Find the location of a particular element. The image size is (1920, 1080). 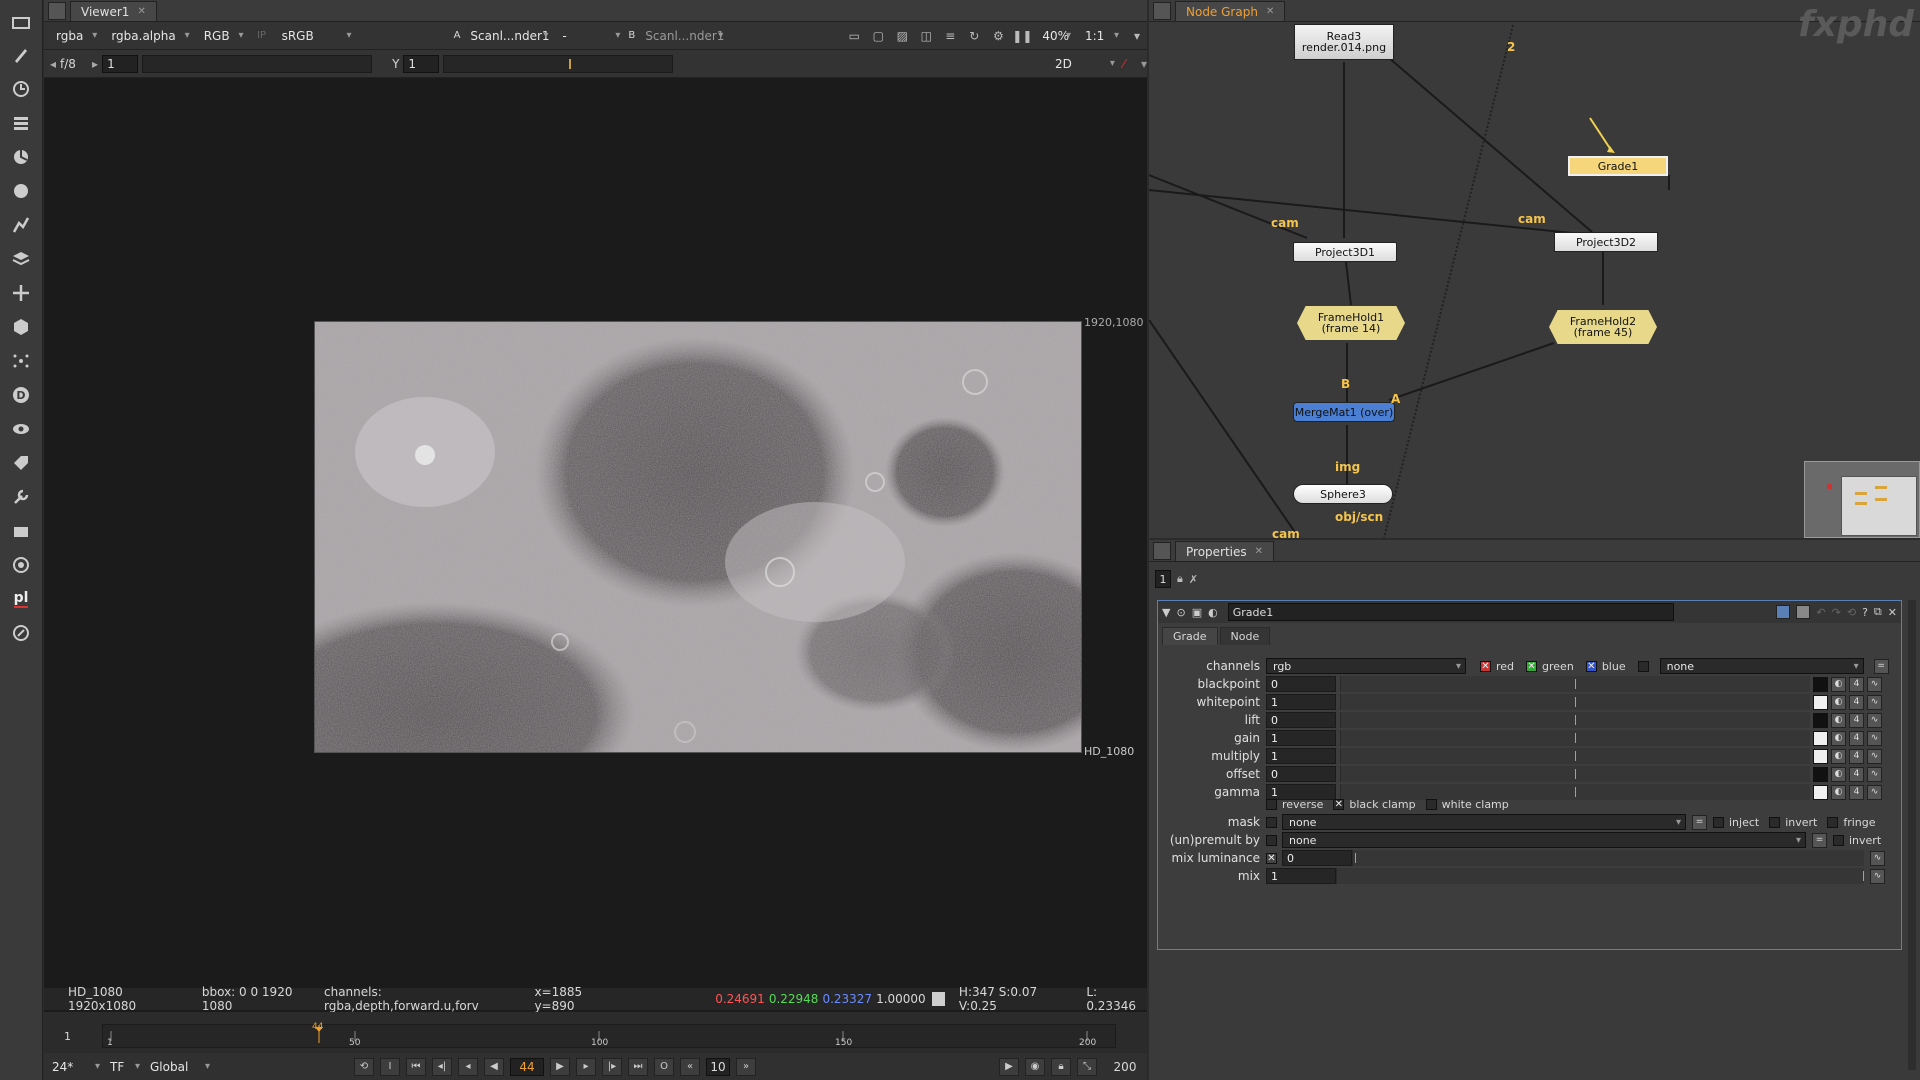

panel-menu-icon is located at coordinates (1162, 551).